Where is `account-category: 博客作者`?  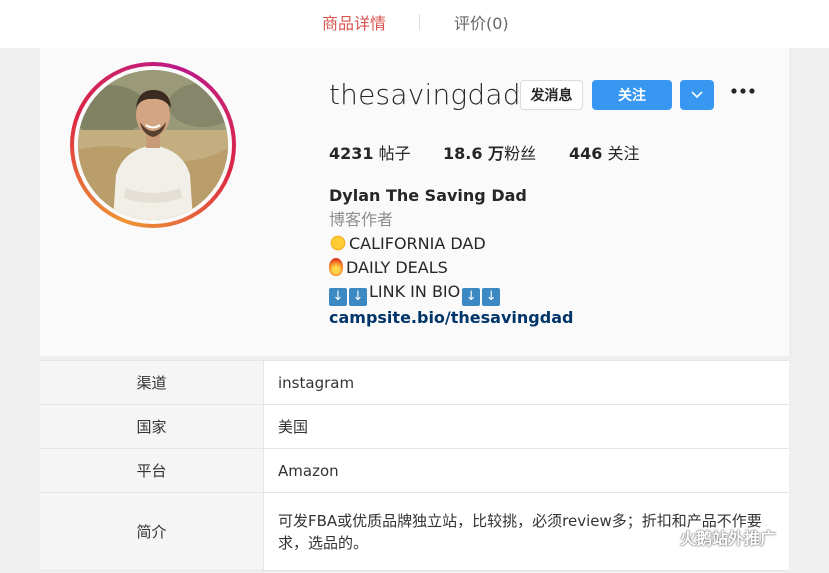 account-category: 博客作者 is located at coordinates (361, 219).